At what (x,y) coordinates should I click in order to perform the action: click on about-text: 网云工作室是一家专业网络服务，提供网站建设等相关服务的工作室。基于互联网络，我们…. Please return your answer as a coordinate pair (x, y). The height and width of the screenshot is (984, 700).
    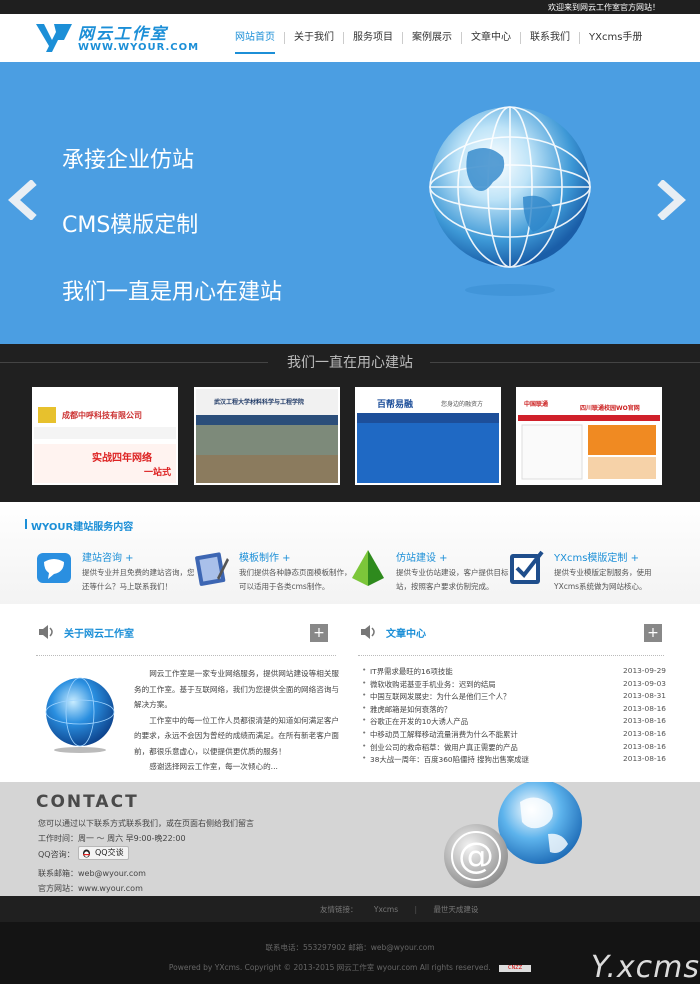
    Looking at the image, I should click on (237, 720).